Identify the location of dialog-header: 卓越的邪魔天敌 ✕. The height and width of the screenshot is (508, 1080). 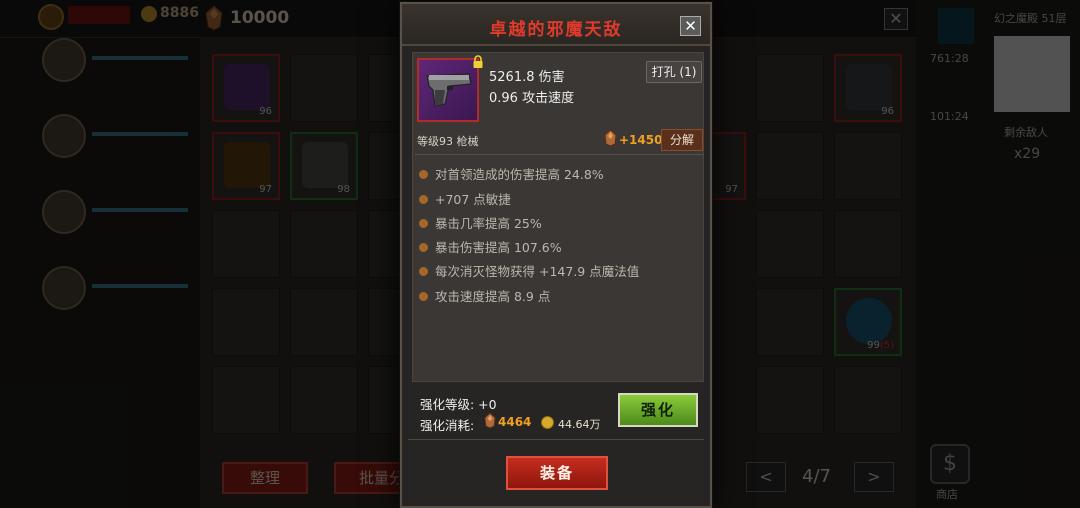
(556, 25).